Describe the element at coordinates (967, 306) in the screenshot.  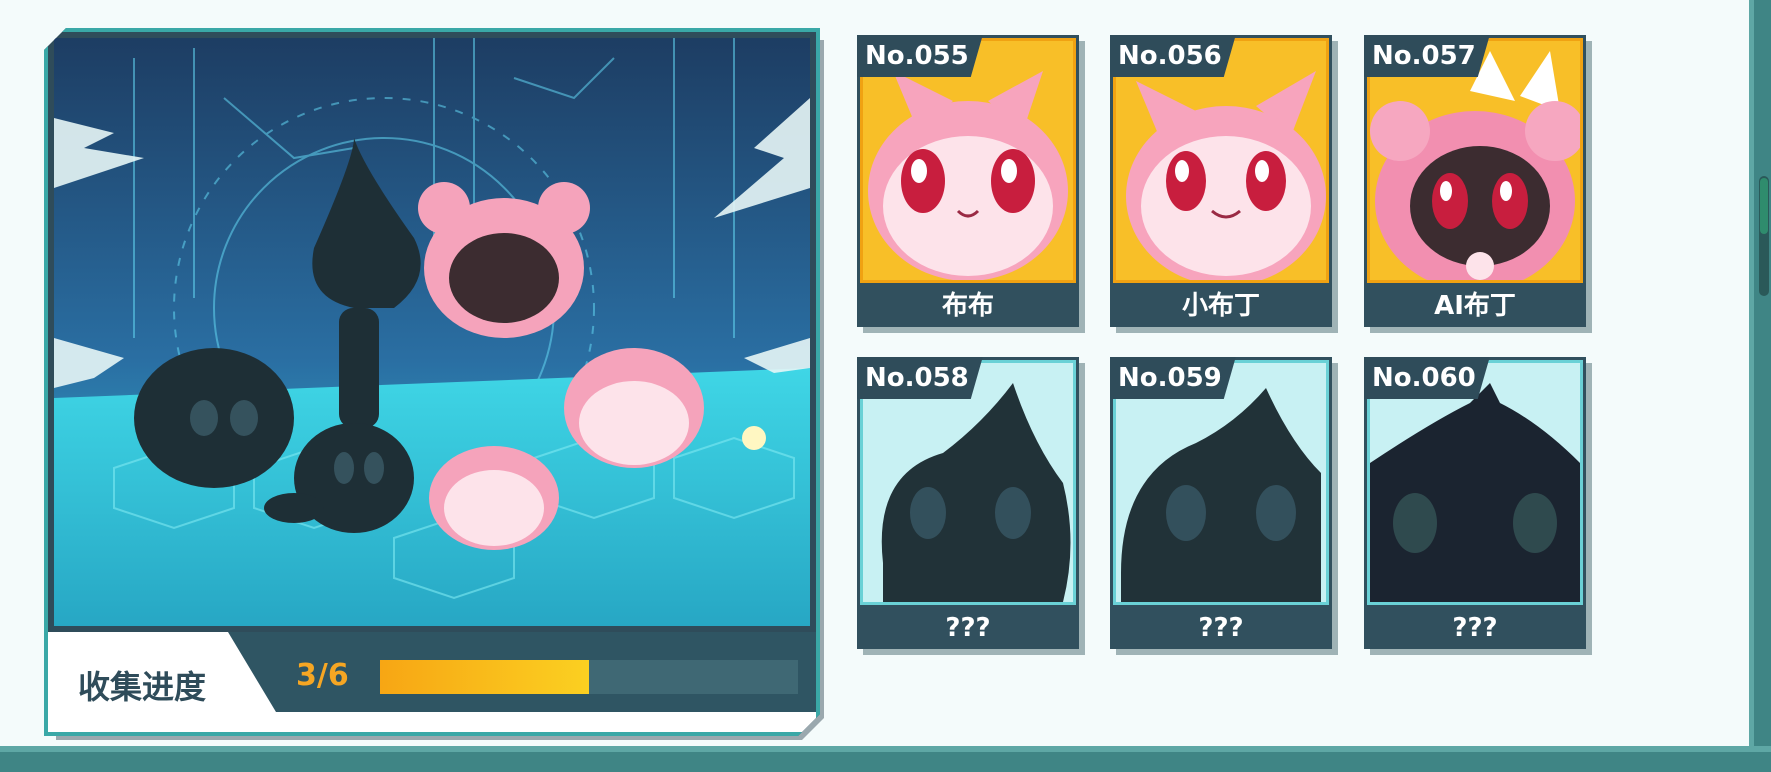
I see `card-name: 布布` at that location.